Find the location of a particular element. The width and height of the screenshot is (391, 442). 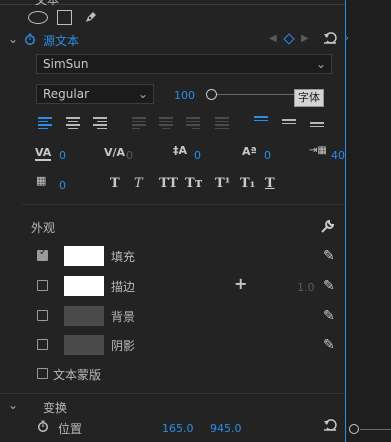

align-bottom-icon is located at coordinates (317, 128).